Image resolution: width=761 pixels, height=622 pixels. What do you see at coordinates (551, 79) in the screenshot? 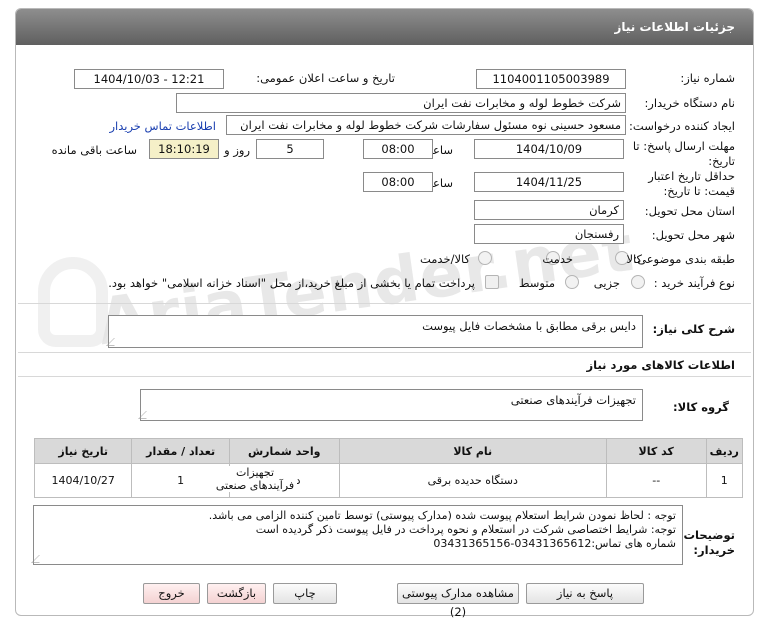
I see `need-number-field: 1104001105003989` at bounding box center [551, 79].